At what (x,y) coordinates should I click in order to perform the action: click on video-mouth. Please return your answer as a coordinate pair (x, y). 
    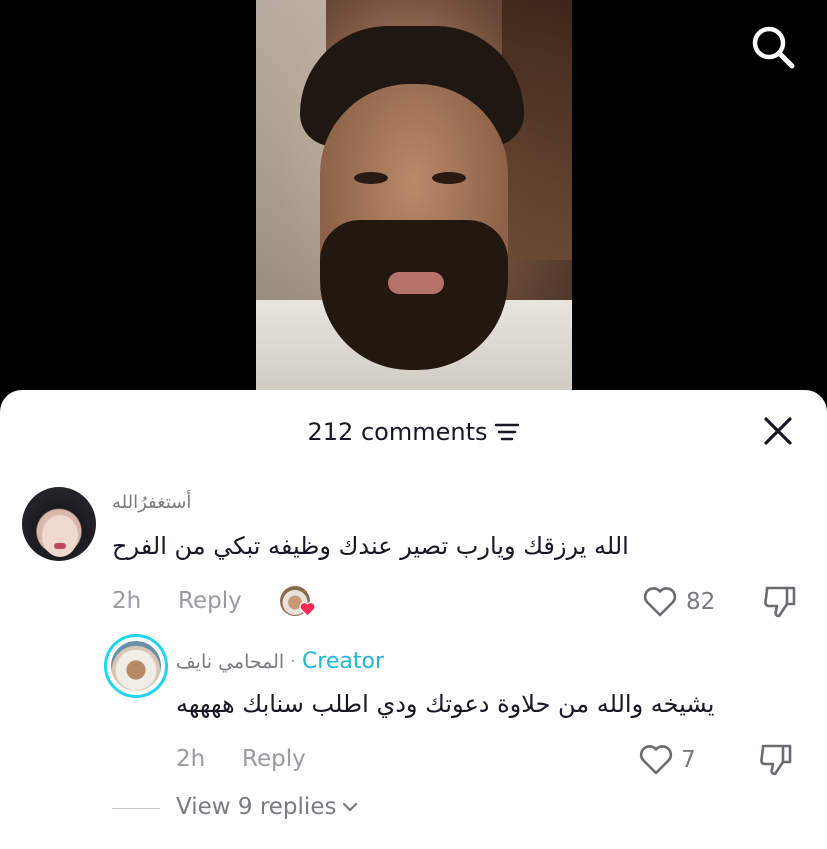
    Looking at the image, I should click on (416, 283).